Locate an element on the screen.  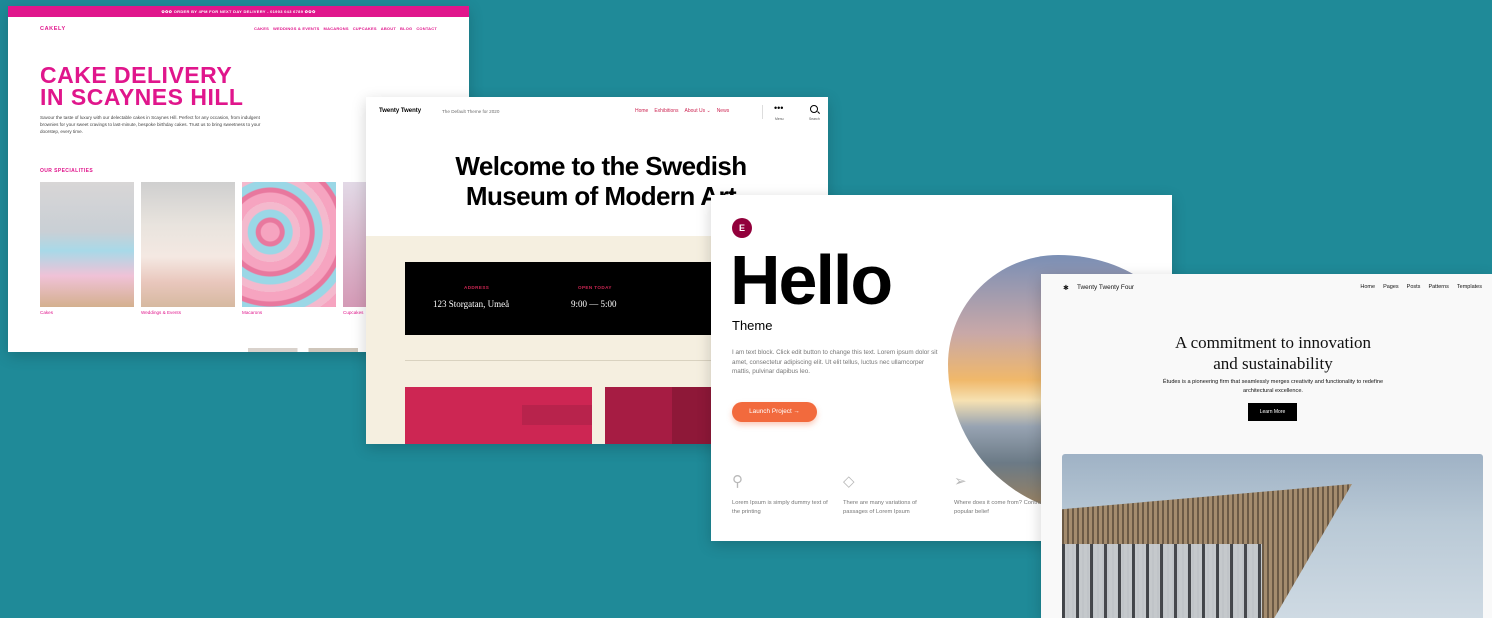
thumbnail-strip is located at coordinates (303, 350).